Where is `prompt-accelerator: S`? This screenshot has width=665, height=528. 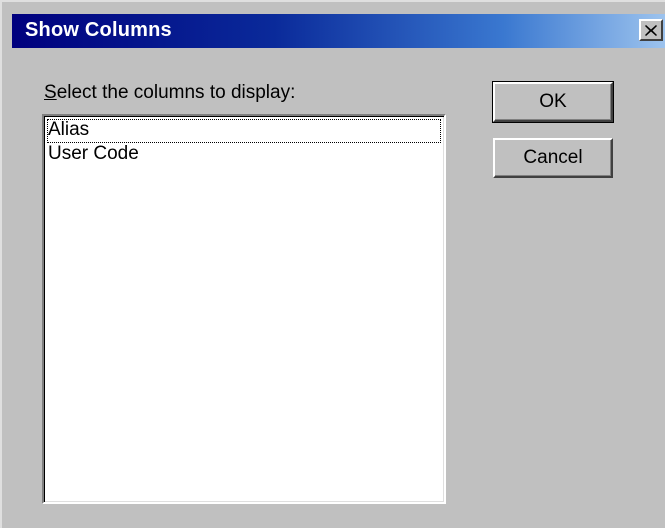
prompt-accelerator: S is located at coordinates (50, 92).